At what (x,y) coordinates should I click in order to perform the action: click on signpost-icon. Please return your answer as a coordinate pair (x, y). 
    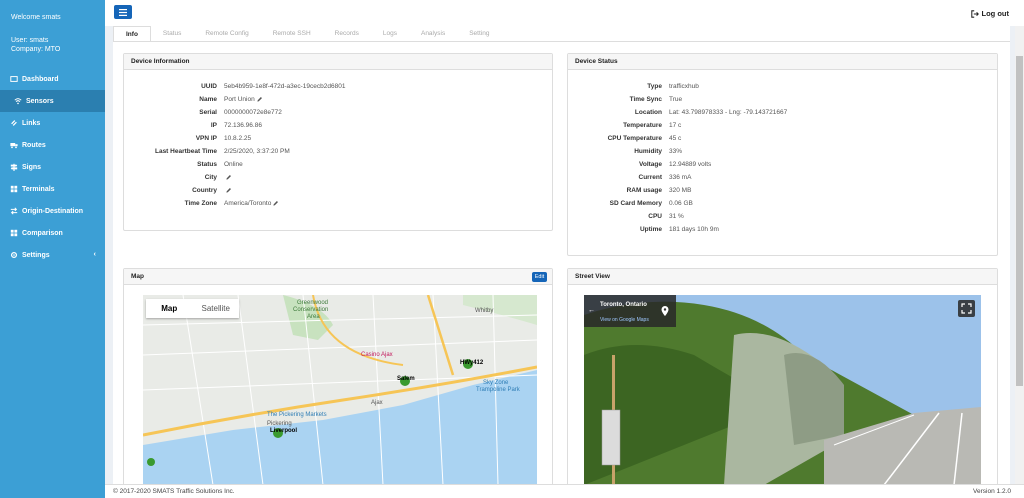
    Looking at the image, I should click on (14, 167).